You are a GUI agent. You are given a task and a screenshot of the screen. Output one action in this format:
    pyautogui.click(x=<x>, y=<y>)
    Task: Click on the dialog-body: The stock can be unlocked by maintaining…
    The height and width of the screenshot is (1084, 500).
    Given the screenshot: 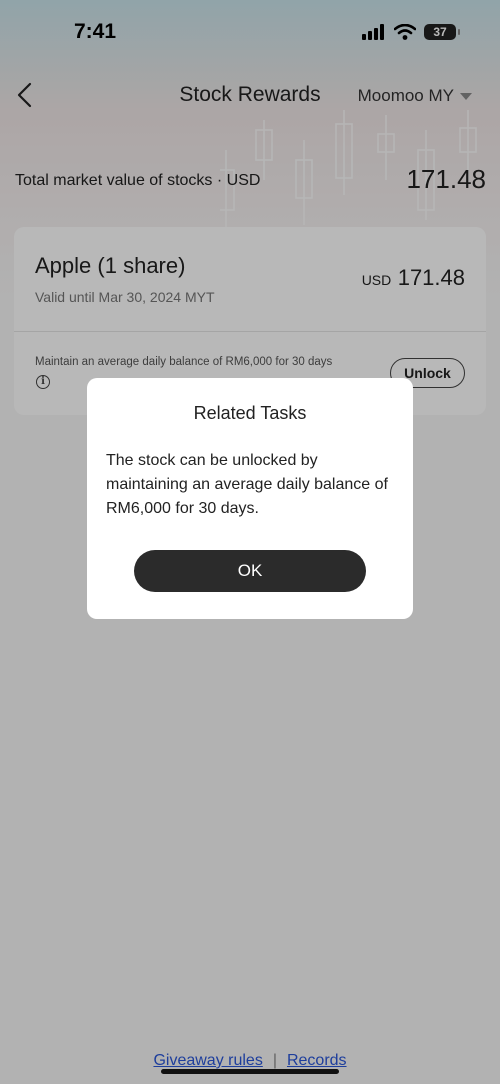 What is the action you would take?
    pyautogui.click(x=247, y=484)
    